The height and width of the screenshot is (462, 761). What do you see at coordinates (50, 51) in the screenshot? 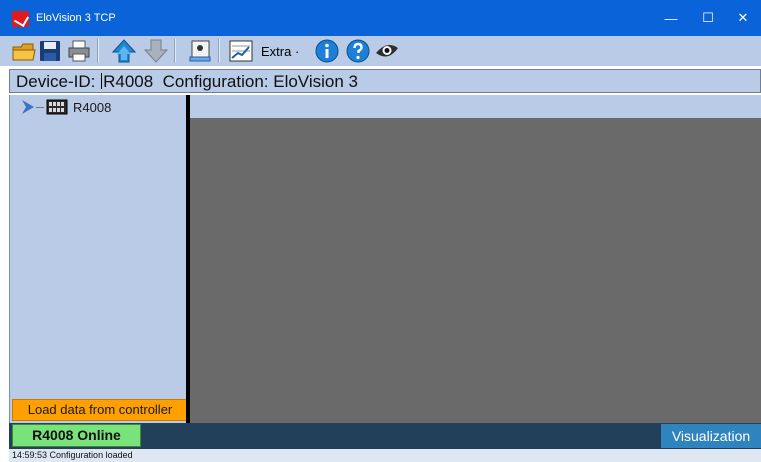
I see `save-icon` at bounding box center [50, 51].